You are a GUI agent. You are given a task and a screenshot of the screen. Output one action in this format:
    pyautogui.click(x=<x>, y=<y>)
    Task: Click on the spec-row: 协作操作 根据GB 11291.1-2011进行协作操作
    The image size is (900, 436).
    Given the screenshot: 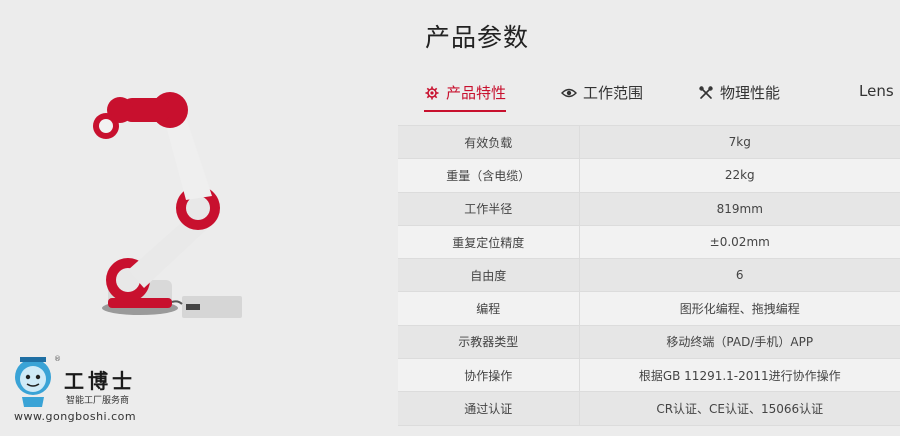 What is the action you would take?
    pyautogui.click(x=649, y=375)
    